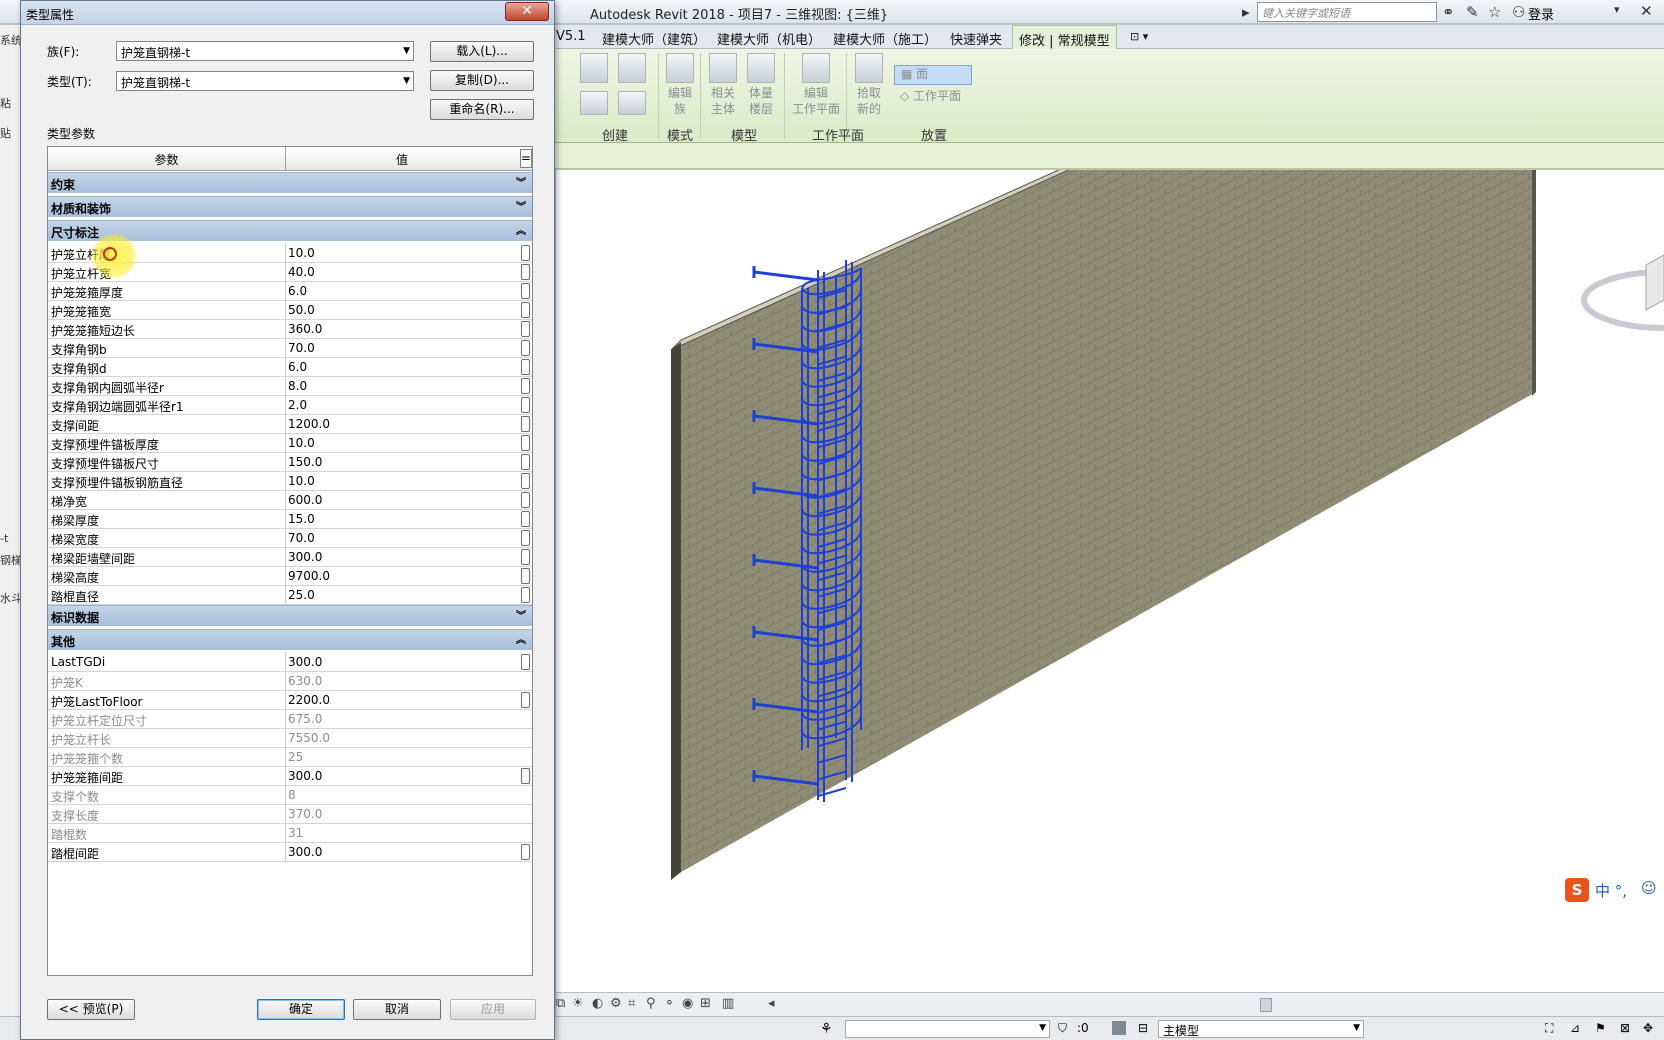 This screenshot has height=1040, width=1664. What do you see at coordinates (687, 1003) in the screenshot?
I see `reveal-icon: ◉` at bounding box center [687, 1003].